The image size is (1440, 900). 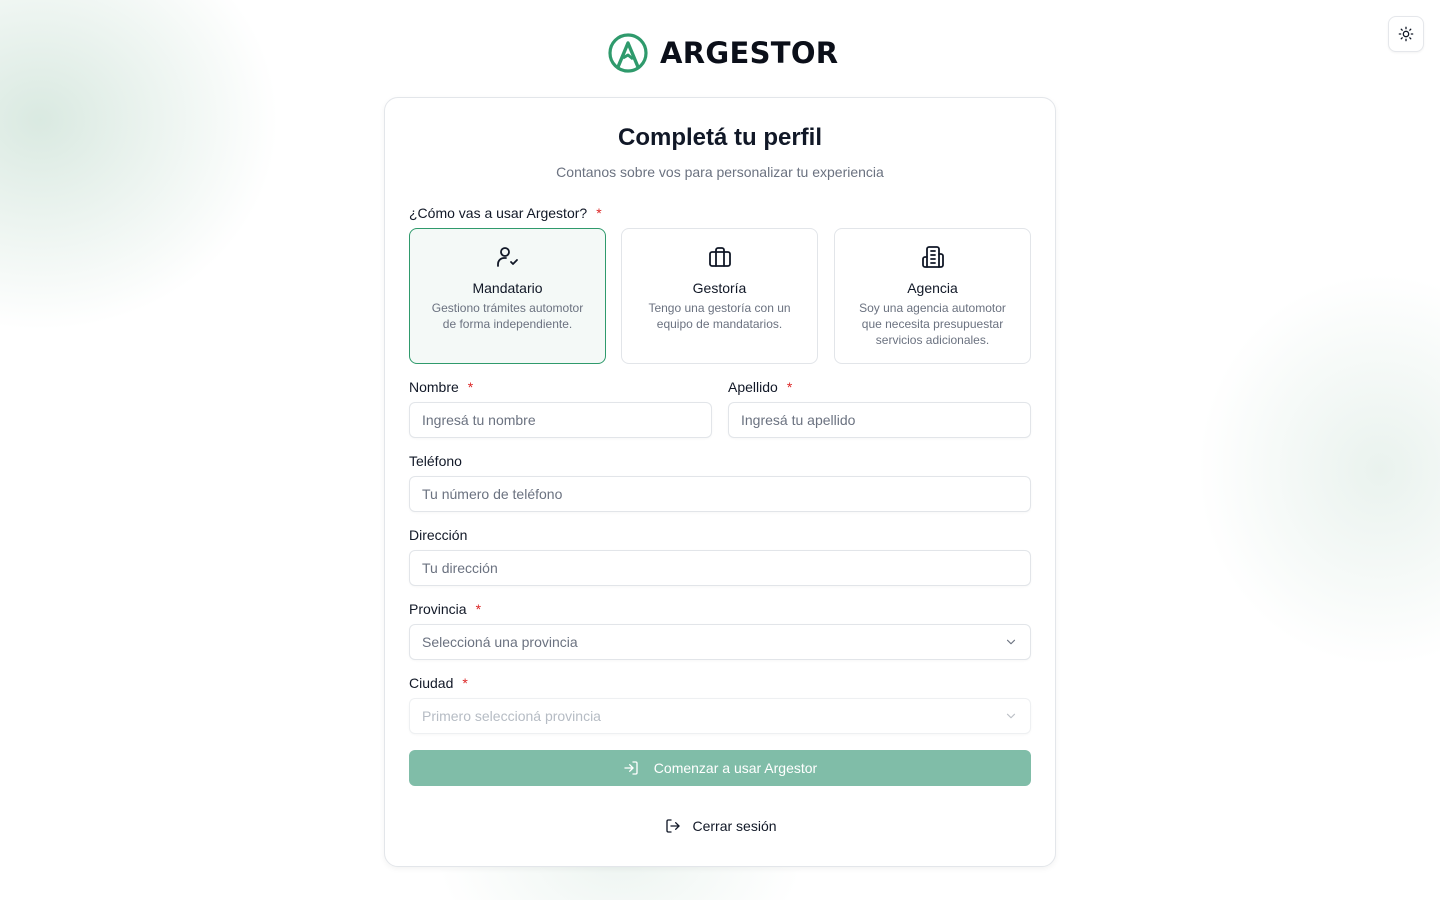 I want to click on theme-toggle-button, so click(x=1406, y=34).